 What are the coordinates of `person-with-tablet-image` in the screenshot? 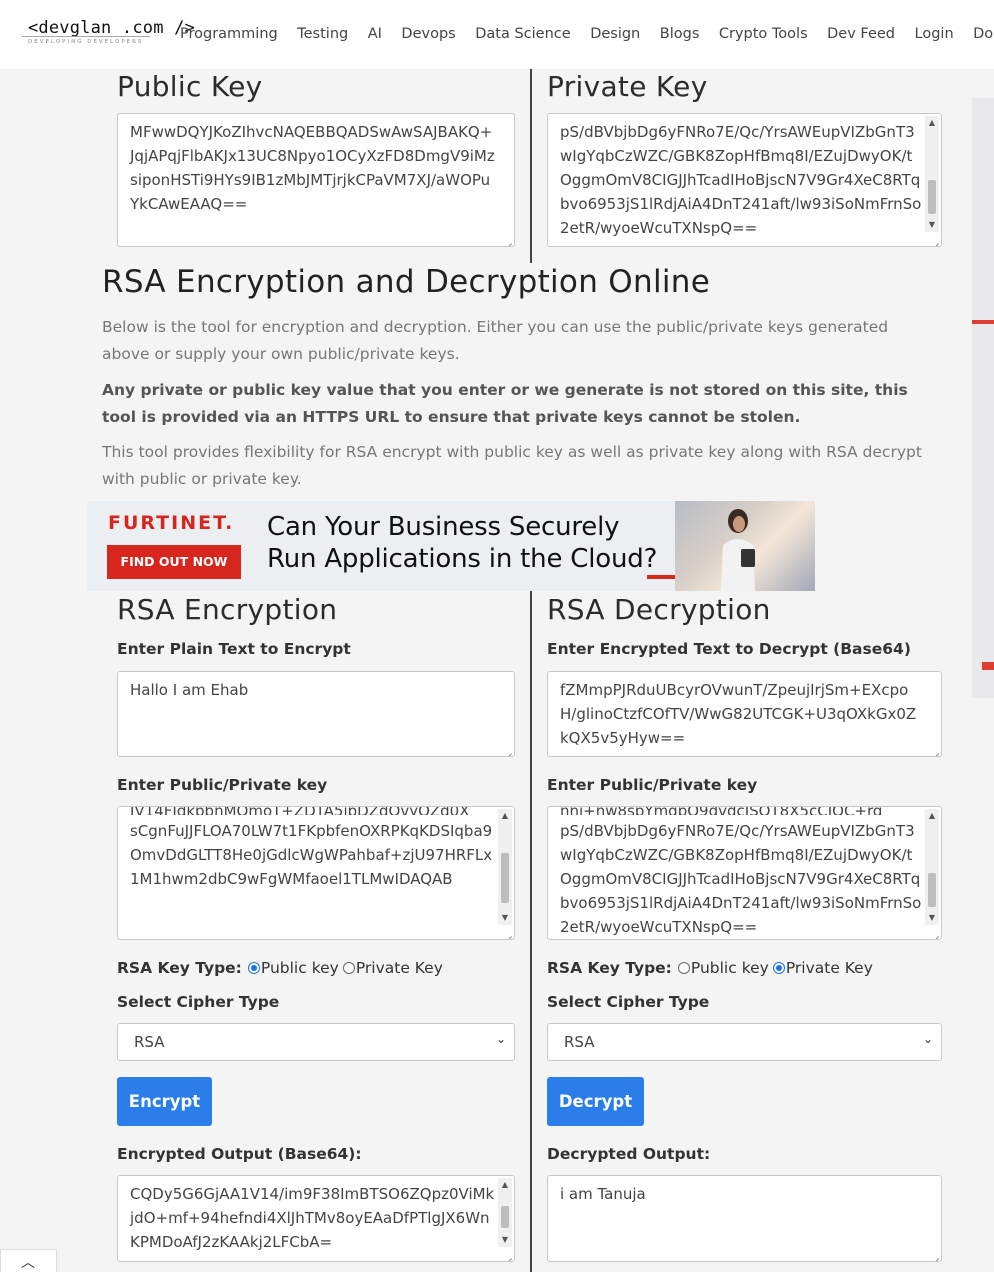 It's located at (738, 550).